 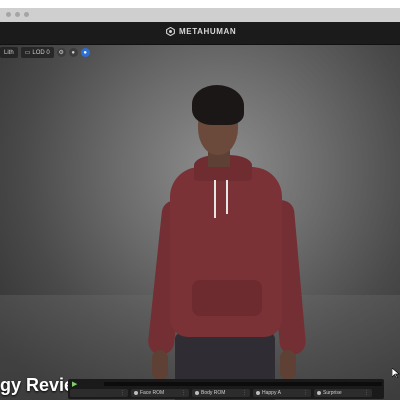 What do you see at coordinates (213, 393) in the screenshot?
I see `animation-label: Body ROM` at bounding box center [213, 393].